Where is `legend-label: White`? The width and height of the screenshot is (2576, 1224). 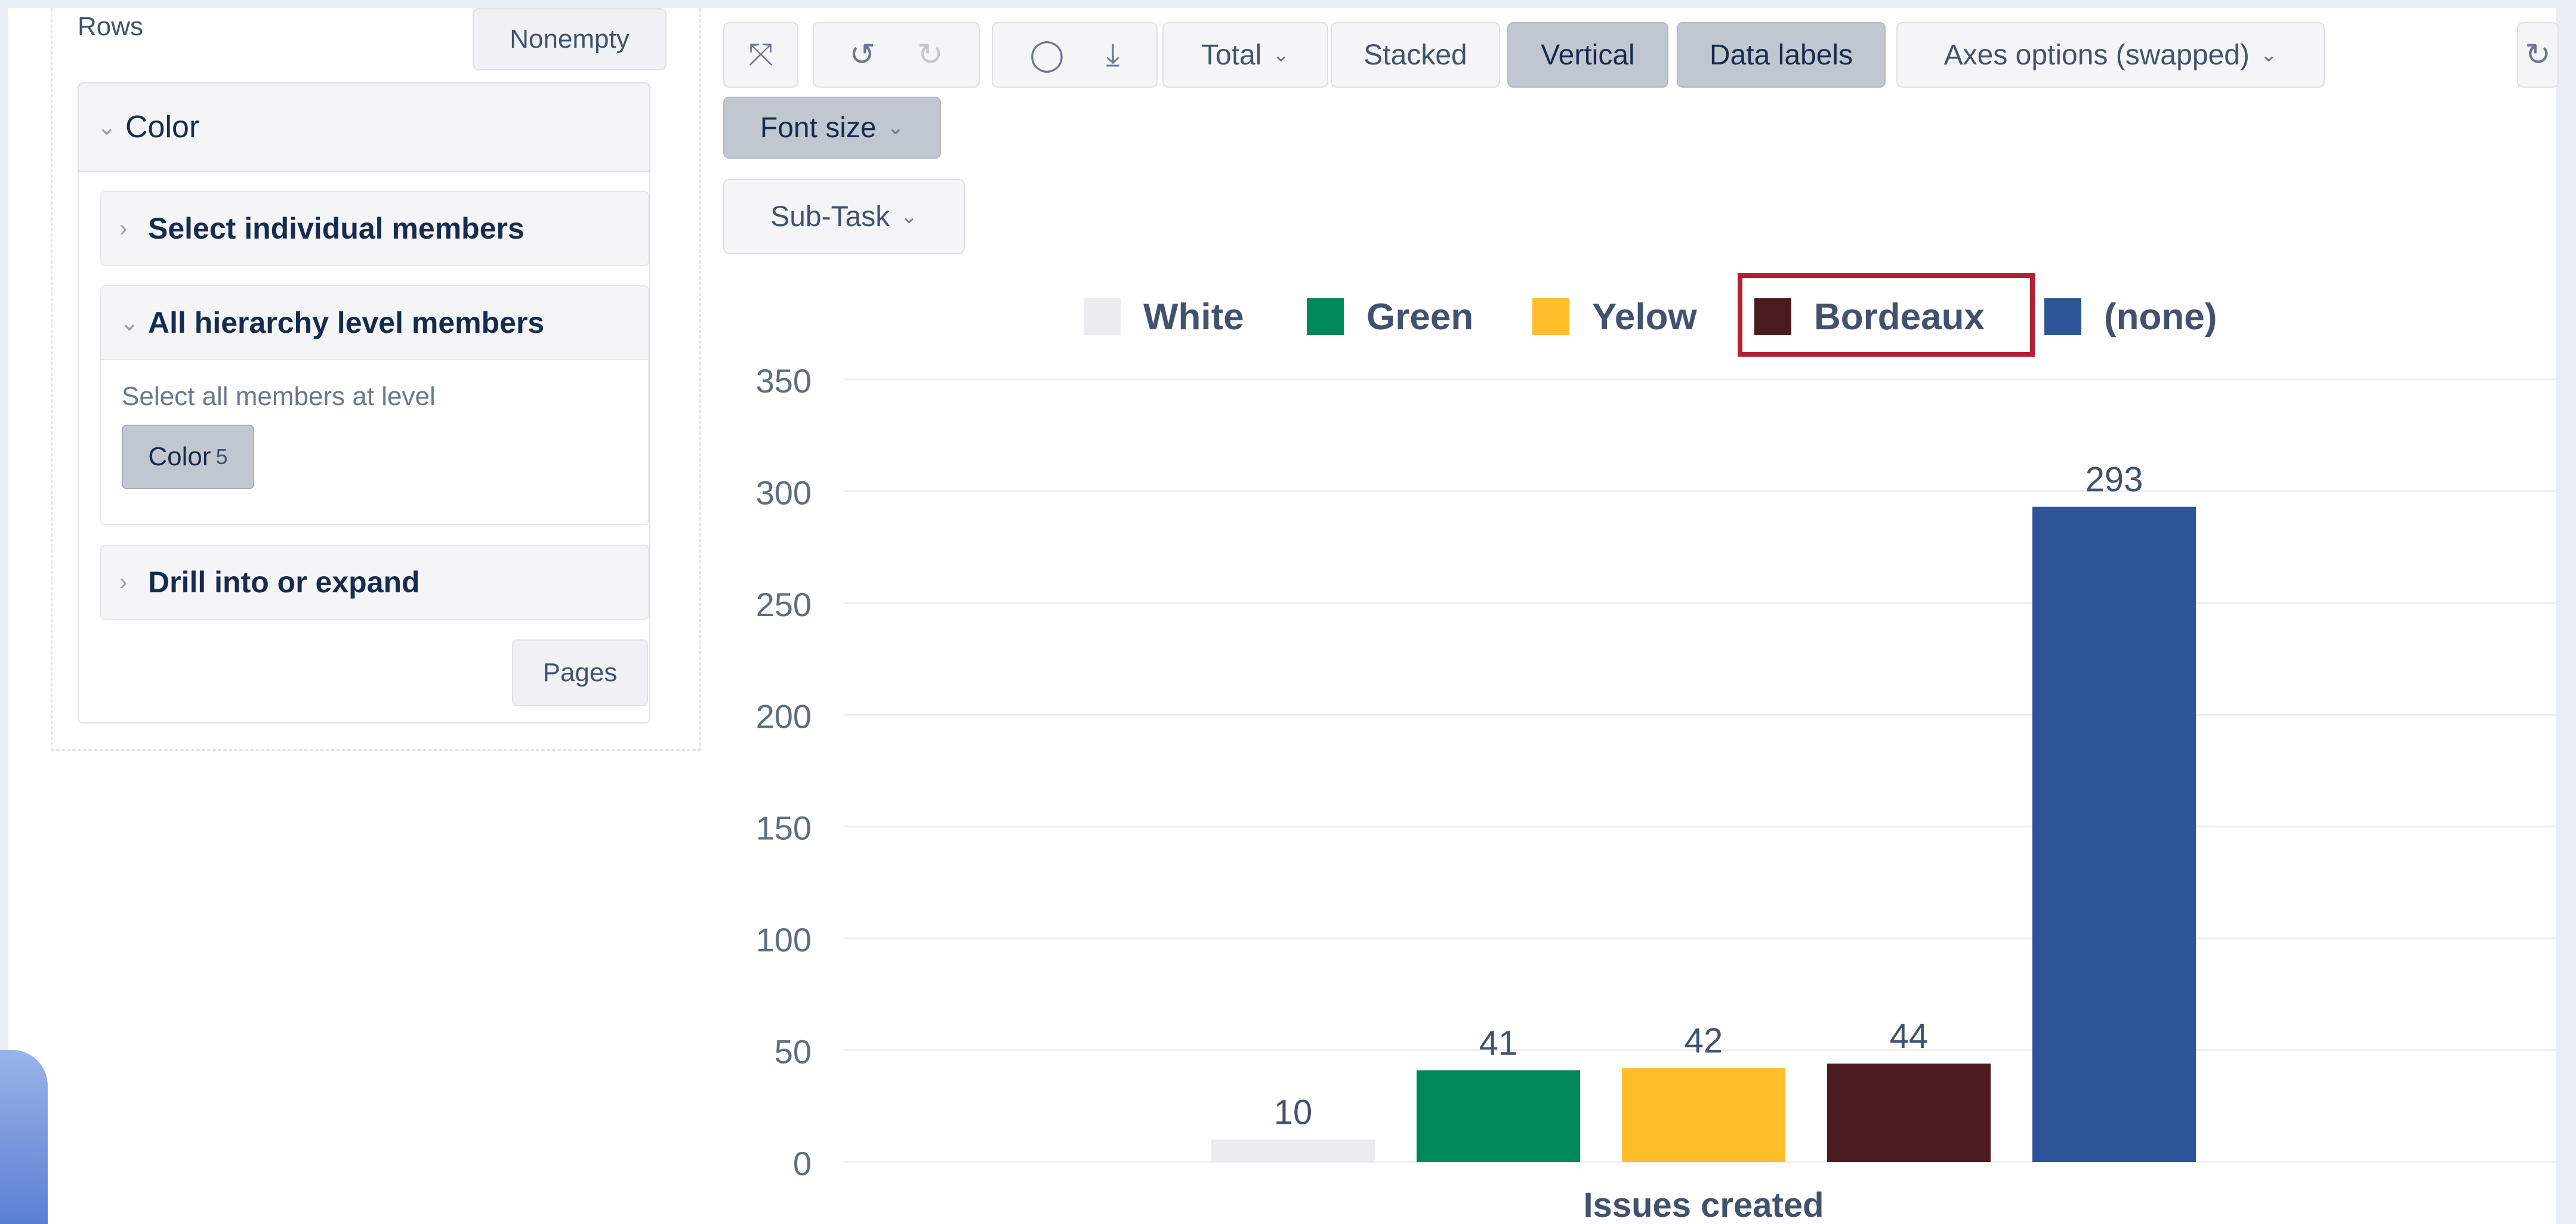
legend-label: White is located at coordinates (1193, 317).